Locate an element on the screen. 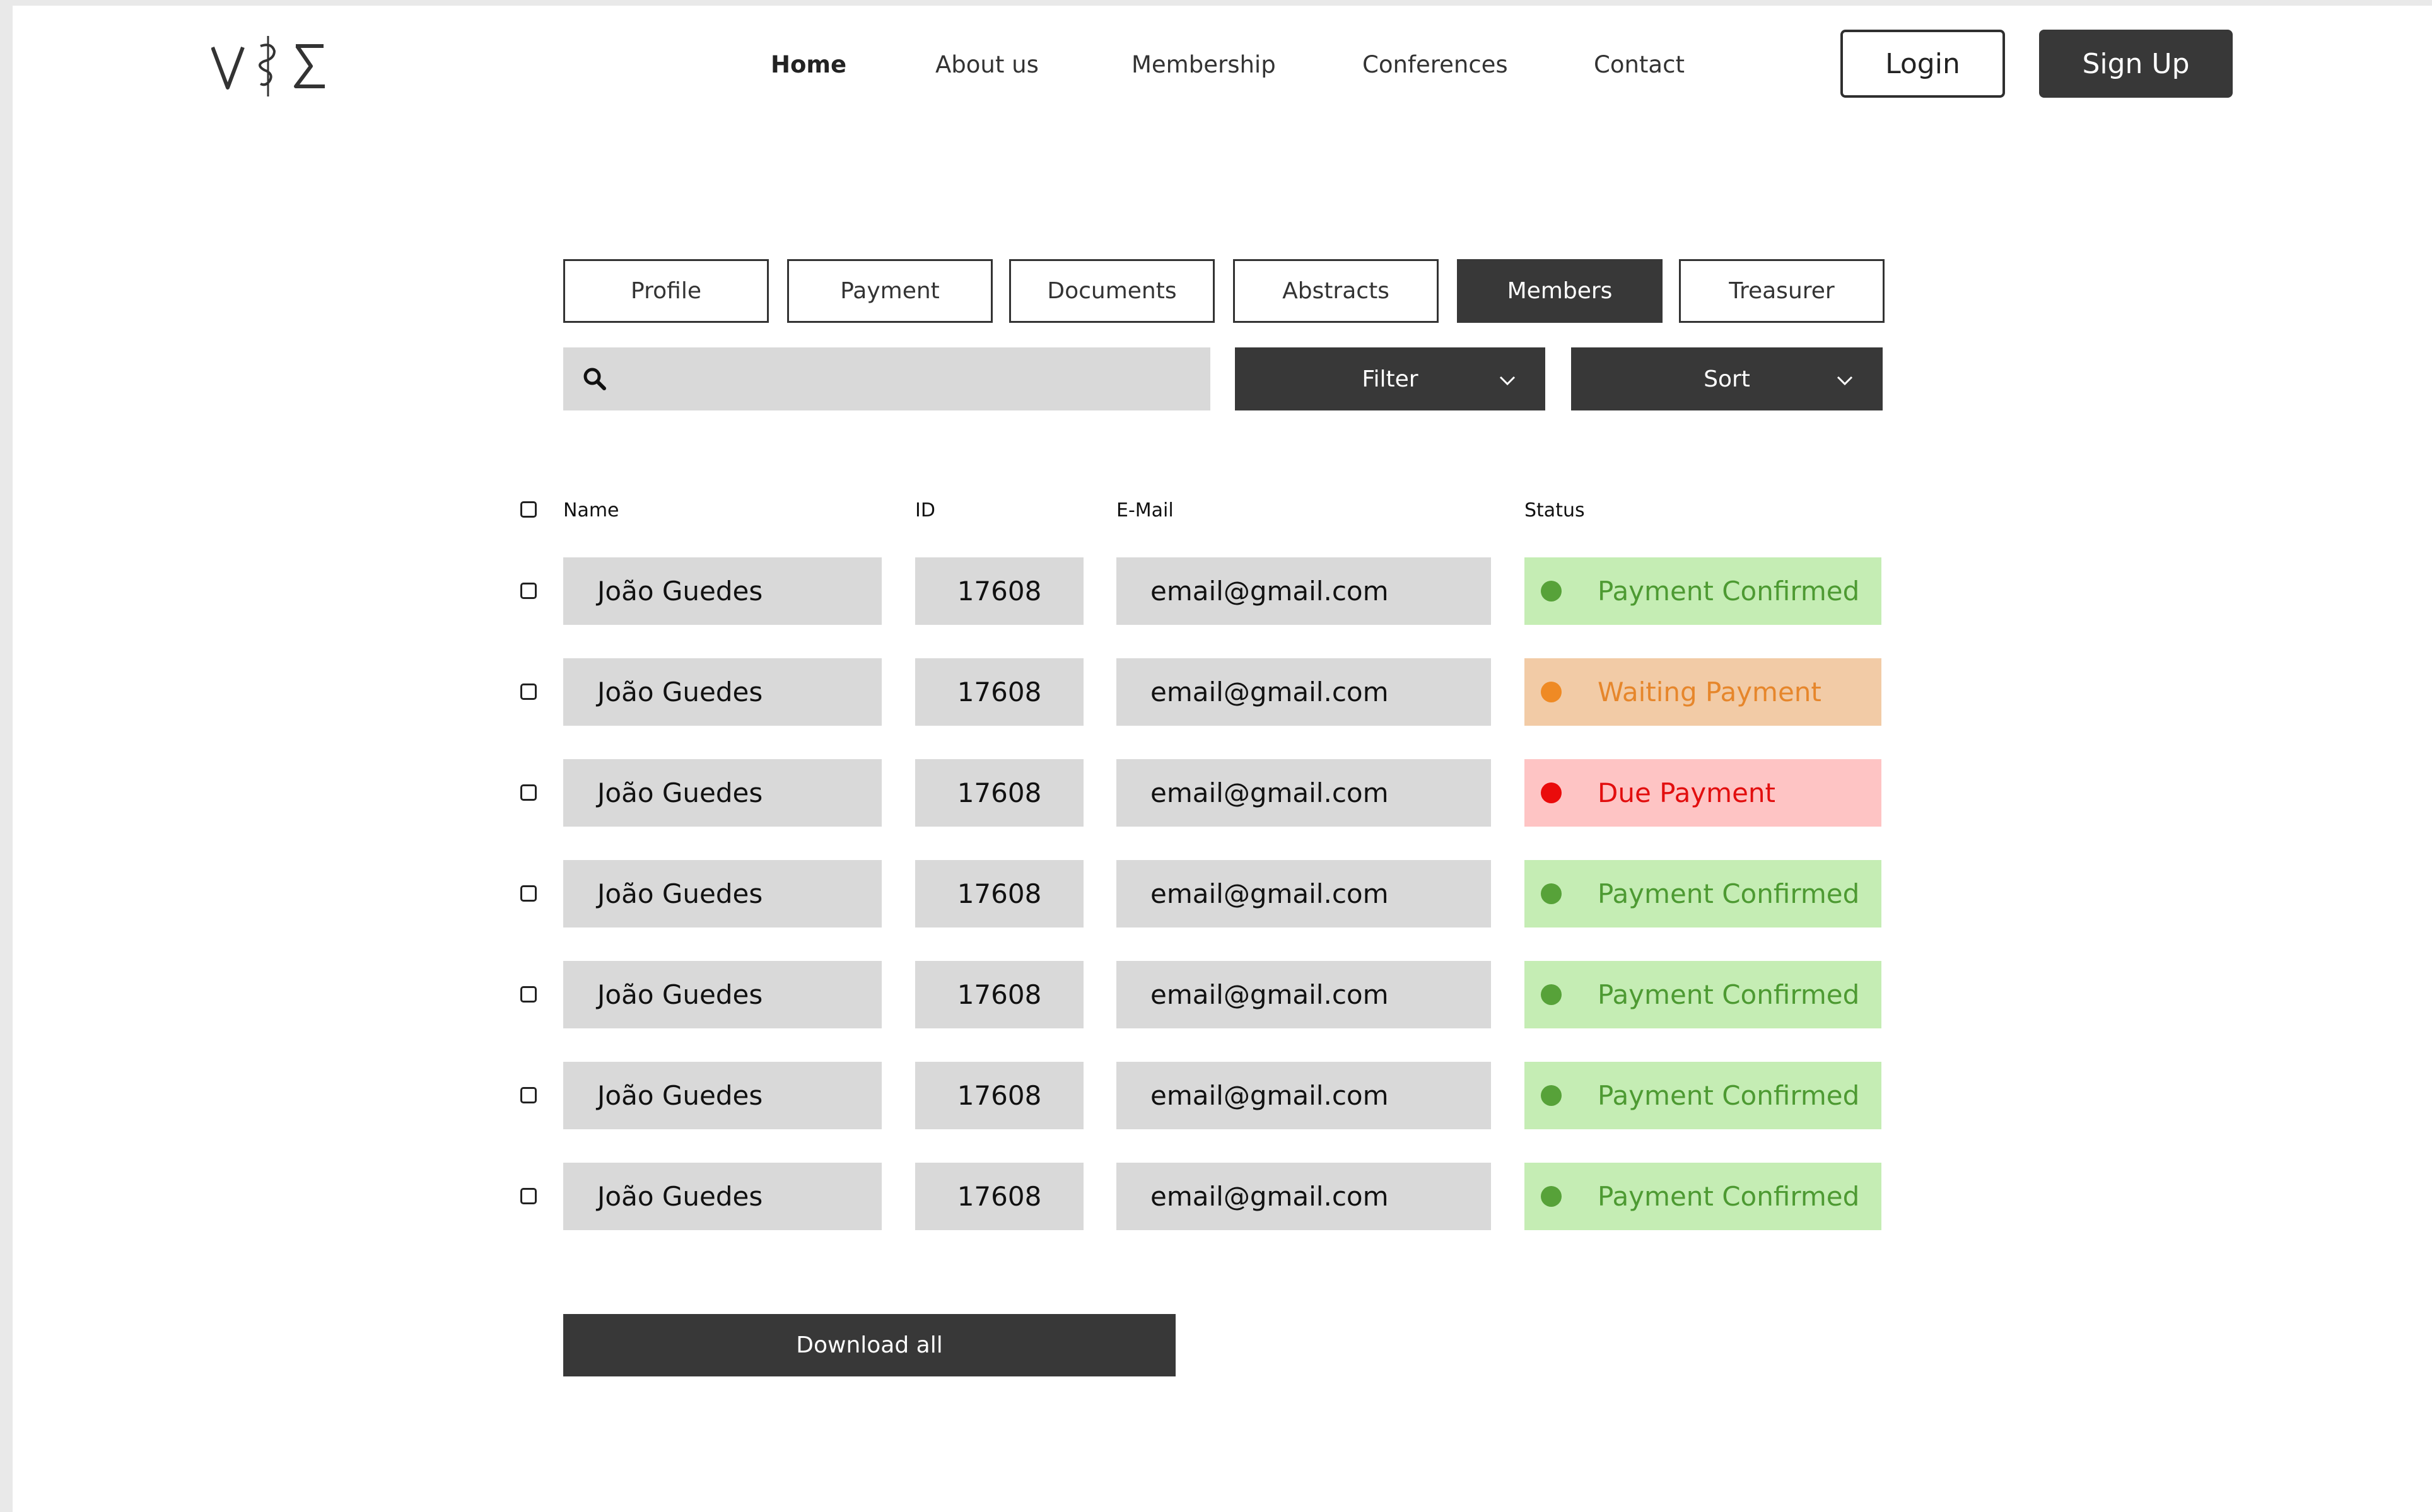 This screenshot has width=2432, height=1512. status-text: Due Payment is located at coordinates (1687, 793).